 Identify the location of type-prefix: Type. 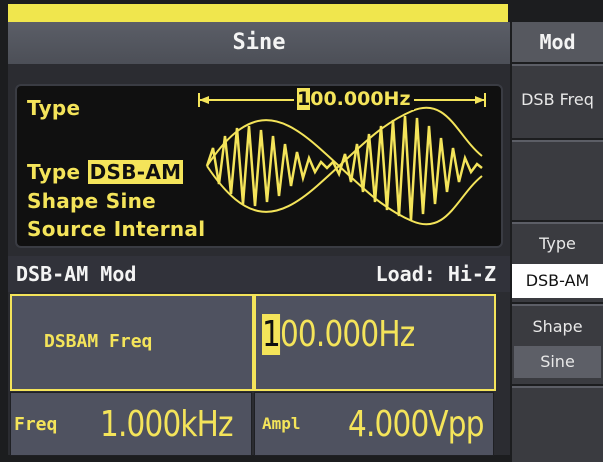
(54, 172).